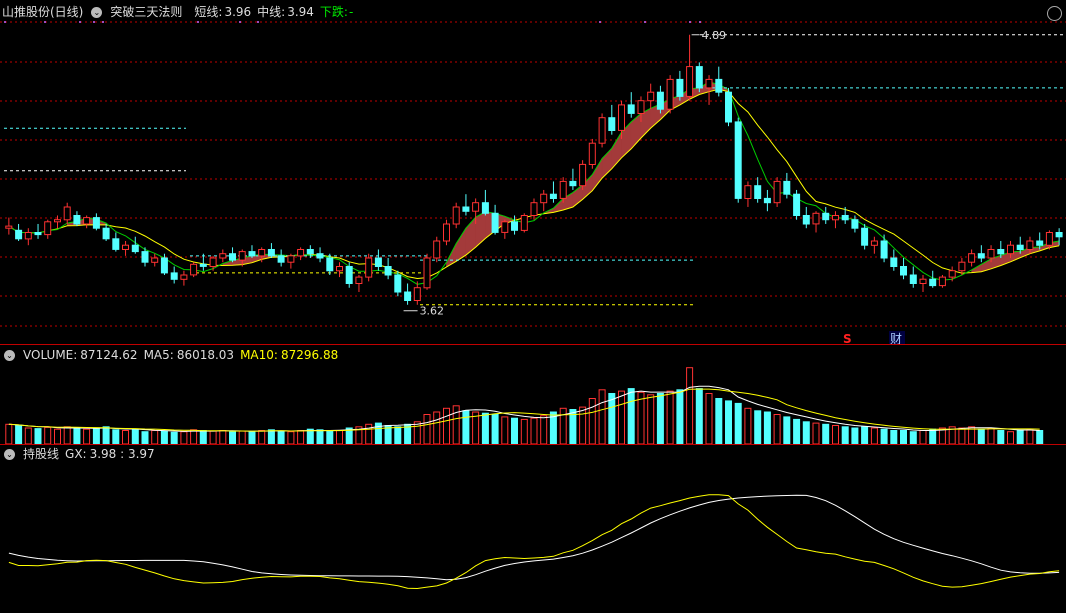 Image resolution: width=1066 pixels, height=613 pixels. Describe the element at coordinates (109, 355) in the screenshot. I see `volume-value: 87124.62` at that location.